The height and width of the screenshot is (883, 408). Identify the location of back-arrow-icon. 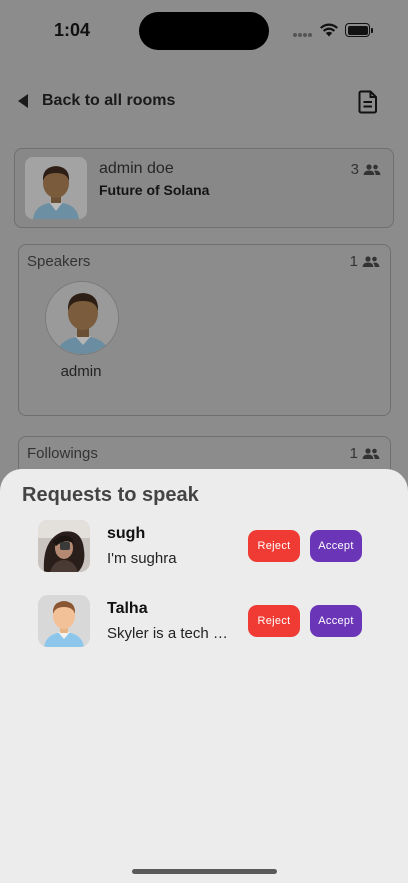
(23, 101).